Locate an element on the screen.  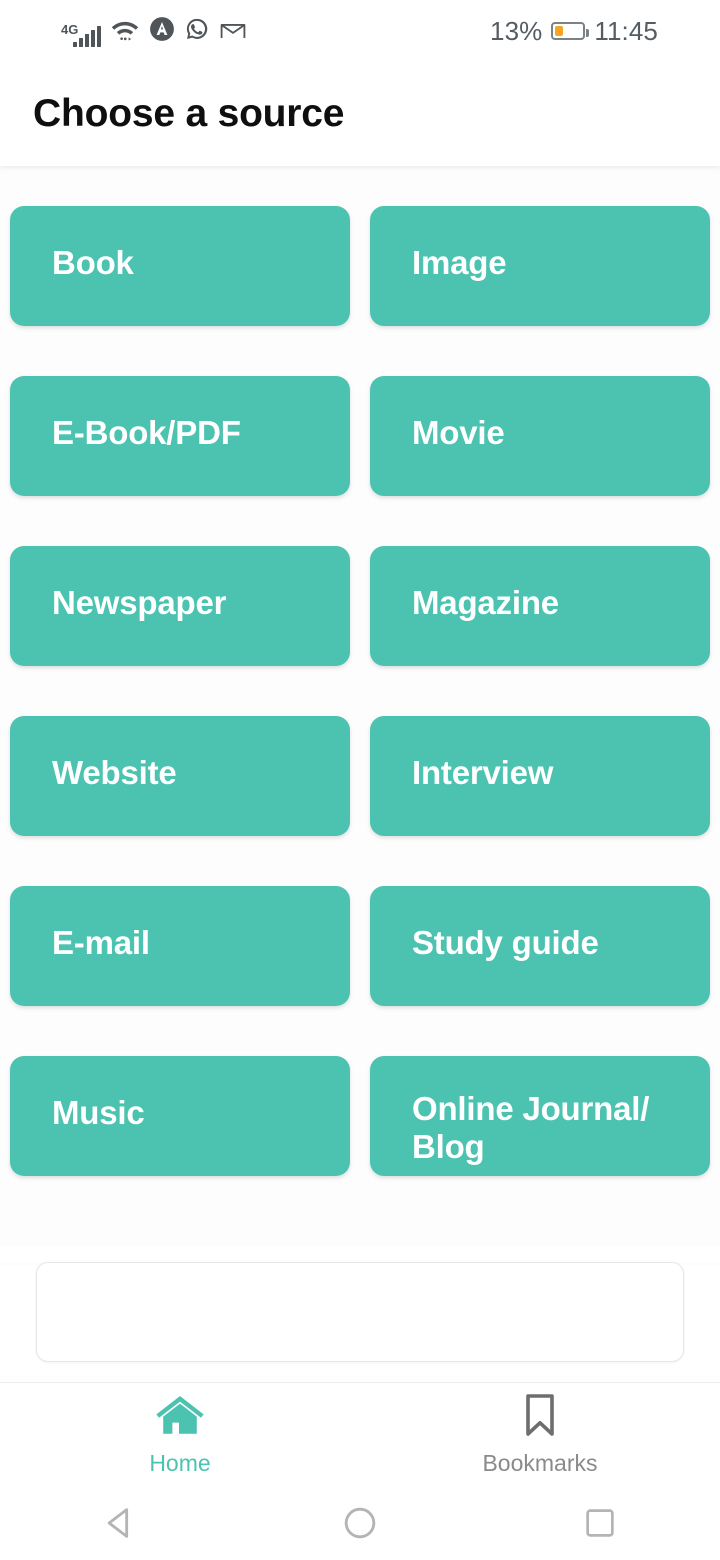
status-bar: 4G 13% 11:45 is located at coordinates (360, 31).